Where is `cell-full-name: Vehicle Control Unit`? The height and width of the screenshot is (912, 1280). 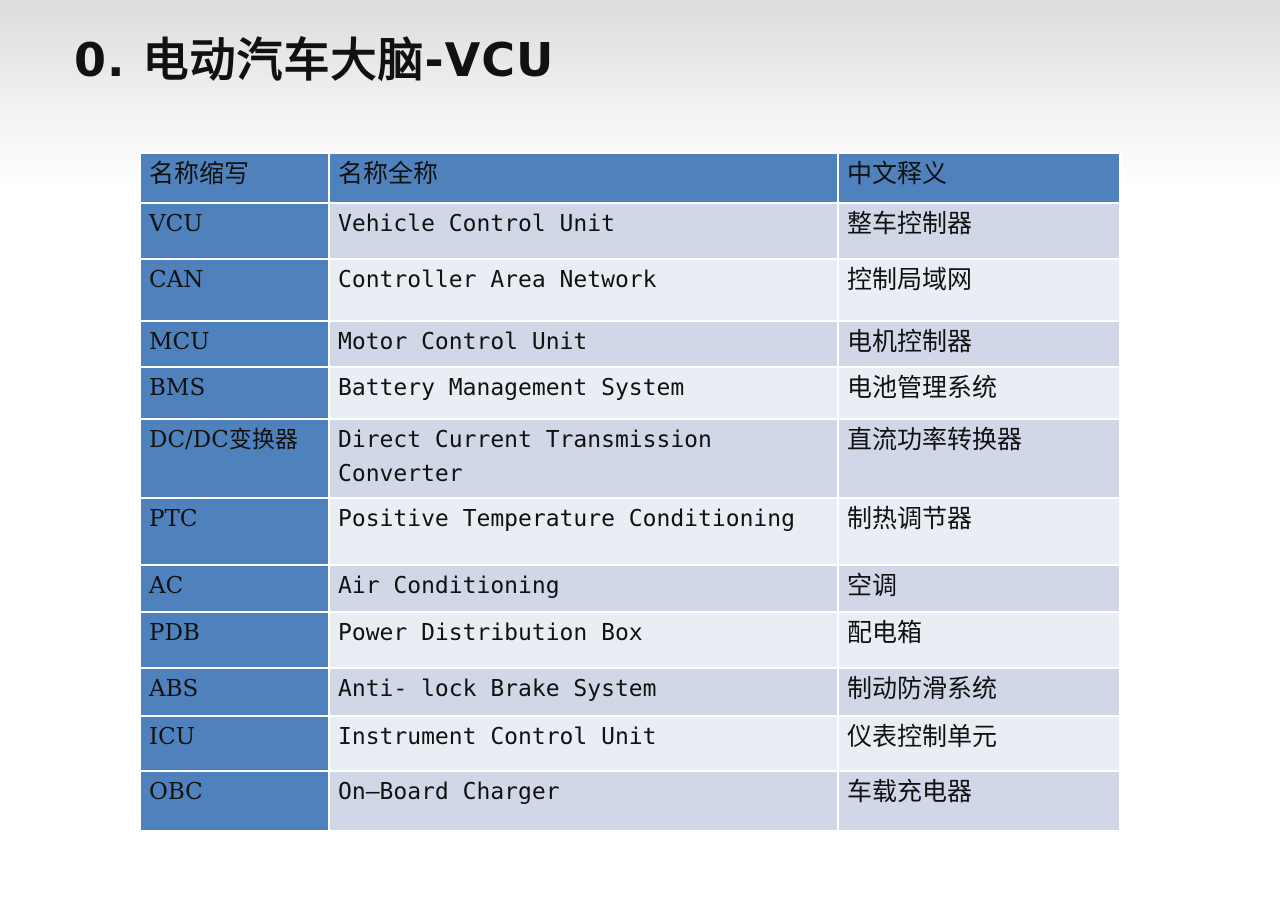
cell-full-name: Vehicle Control Unit is located at coordinates (583, 231).